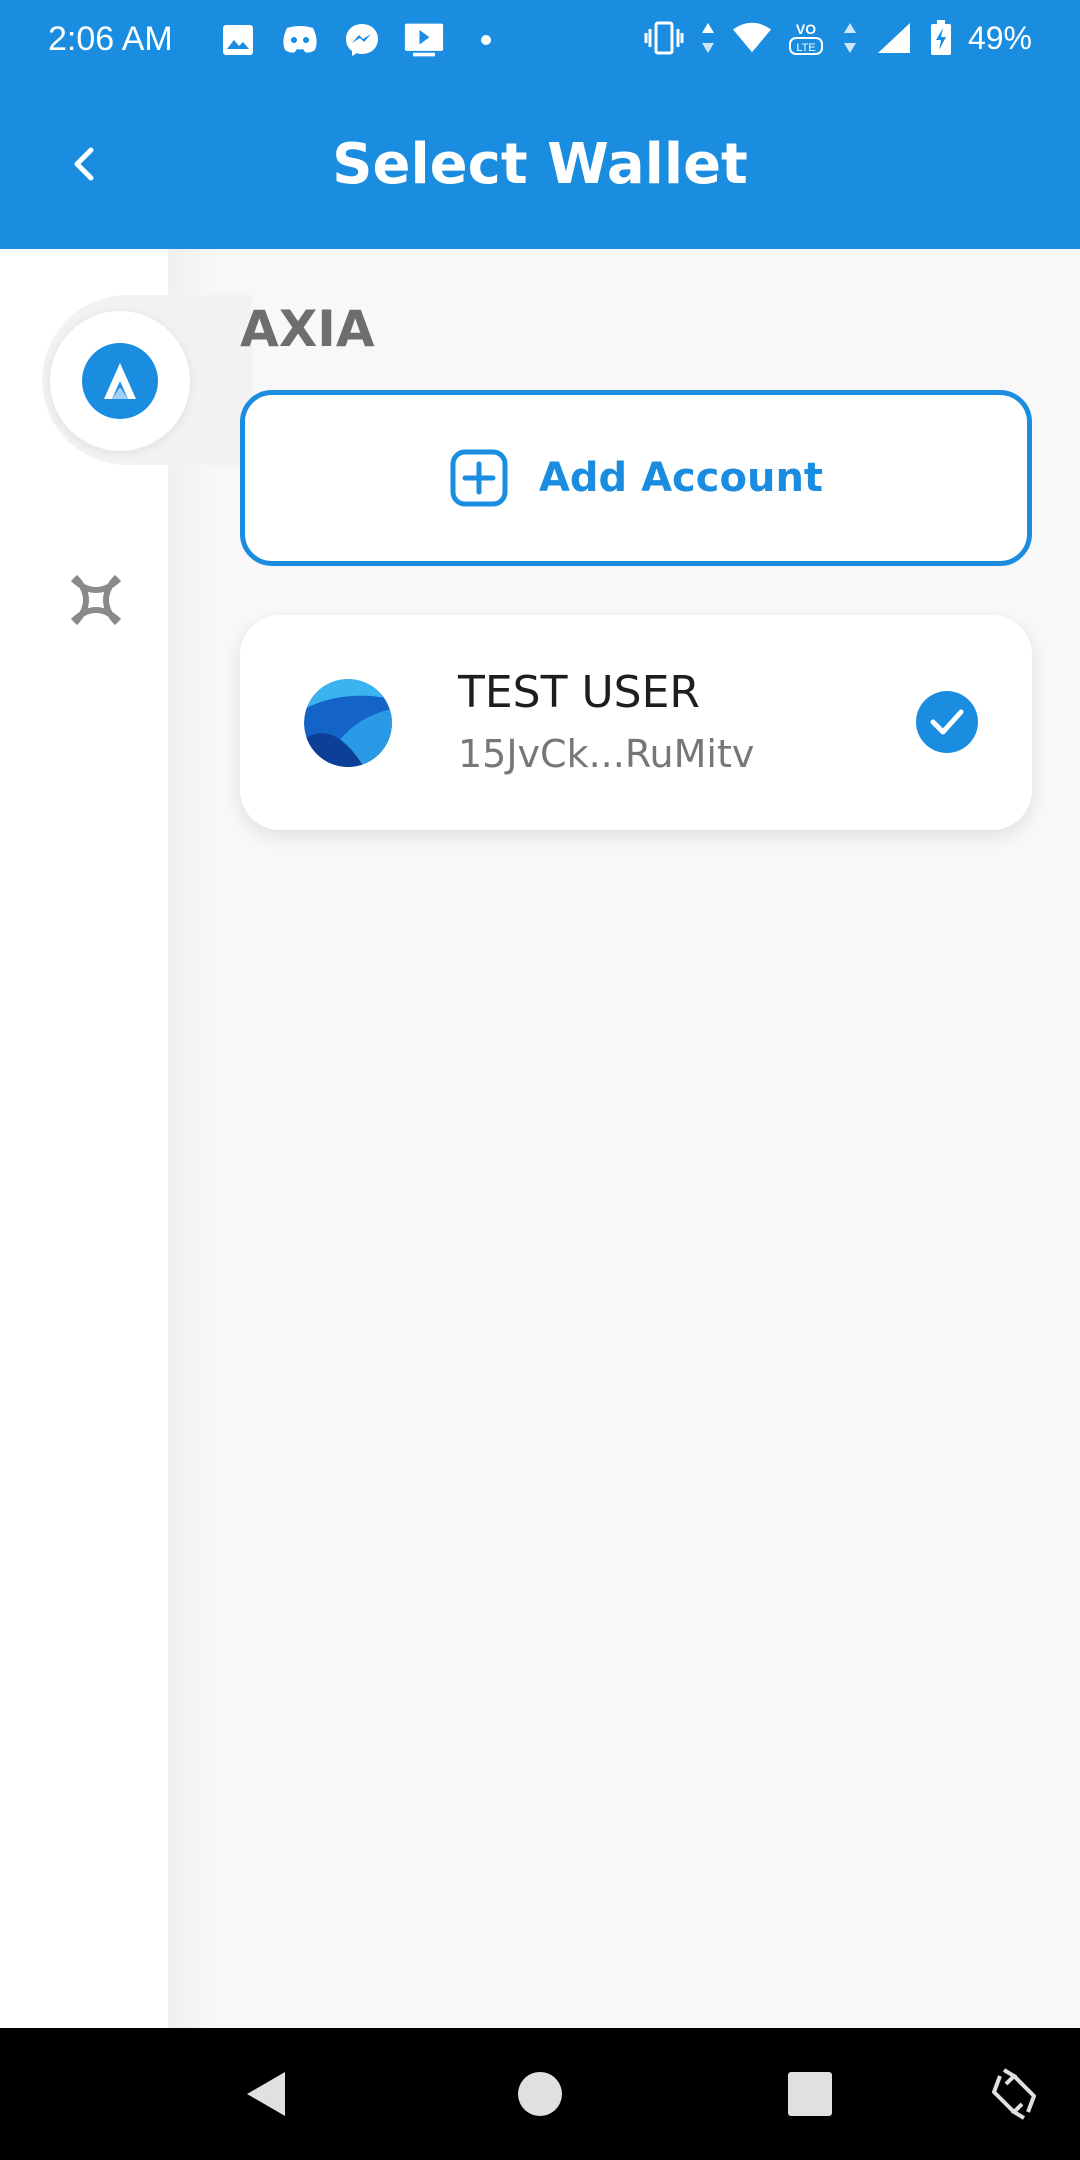 The image size is (1080, 2160). I want to click on notification-icons, so click(362, 40).